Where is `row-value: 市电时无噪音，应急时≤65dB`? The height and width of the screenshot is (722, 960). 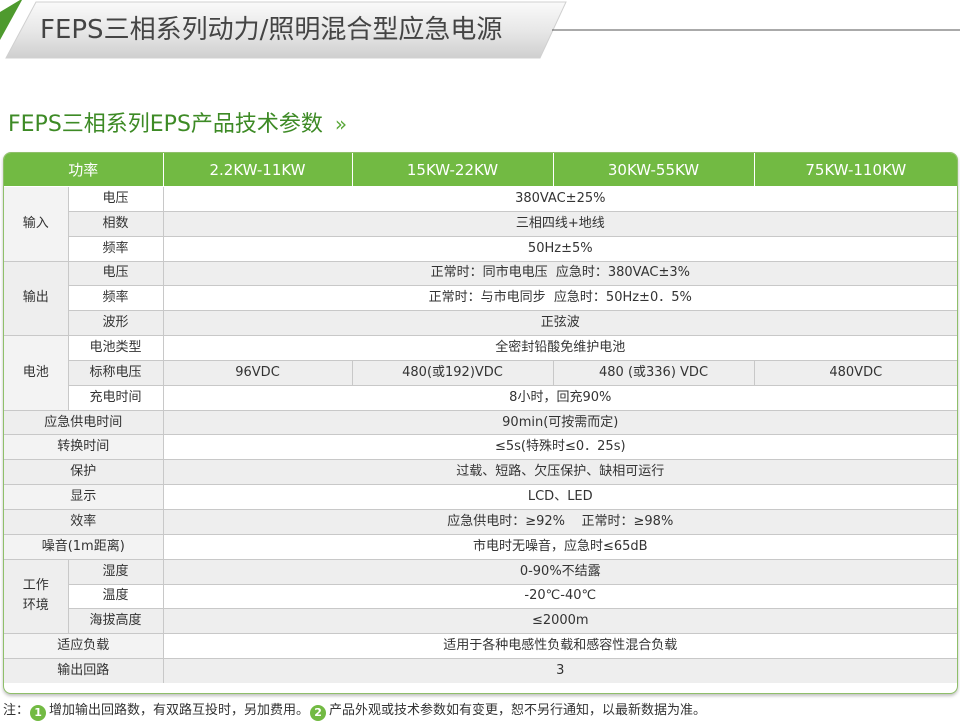 row-value: 市电时无噪音，应急时≤65dB is located at coordinates (559, 546).